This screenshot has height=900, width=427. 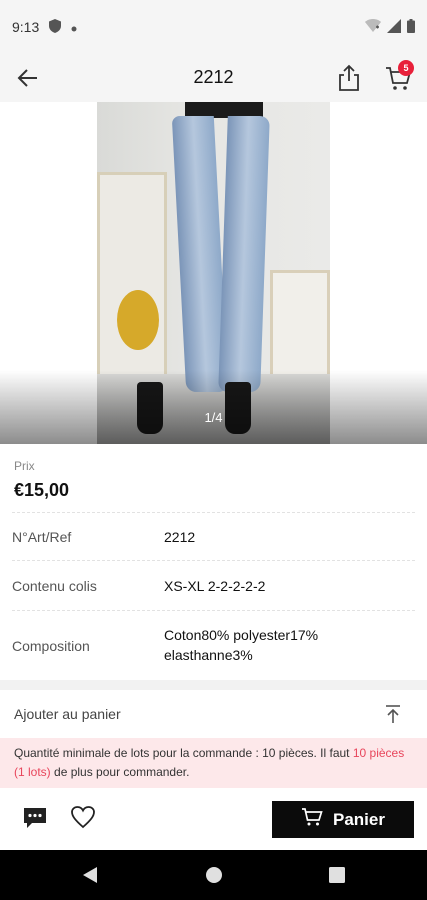 I want to click on add-to-cart-label: Ajouter au panier, so click(x=67, y=714).